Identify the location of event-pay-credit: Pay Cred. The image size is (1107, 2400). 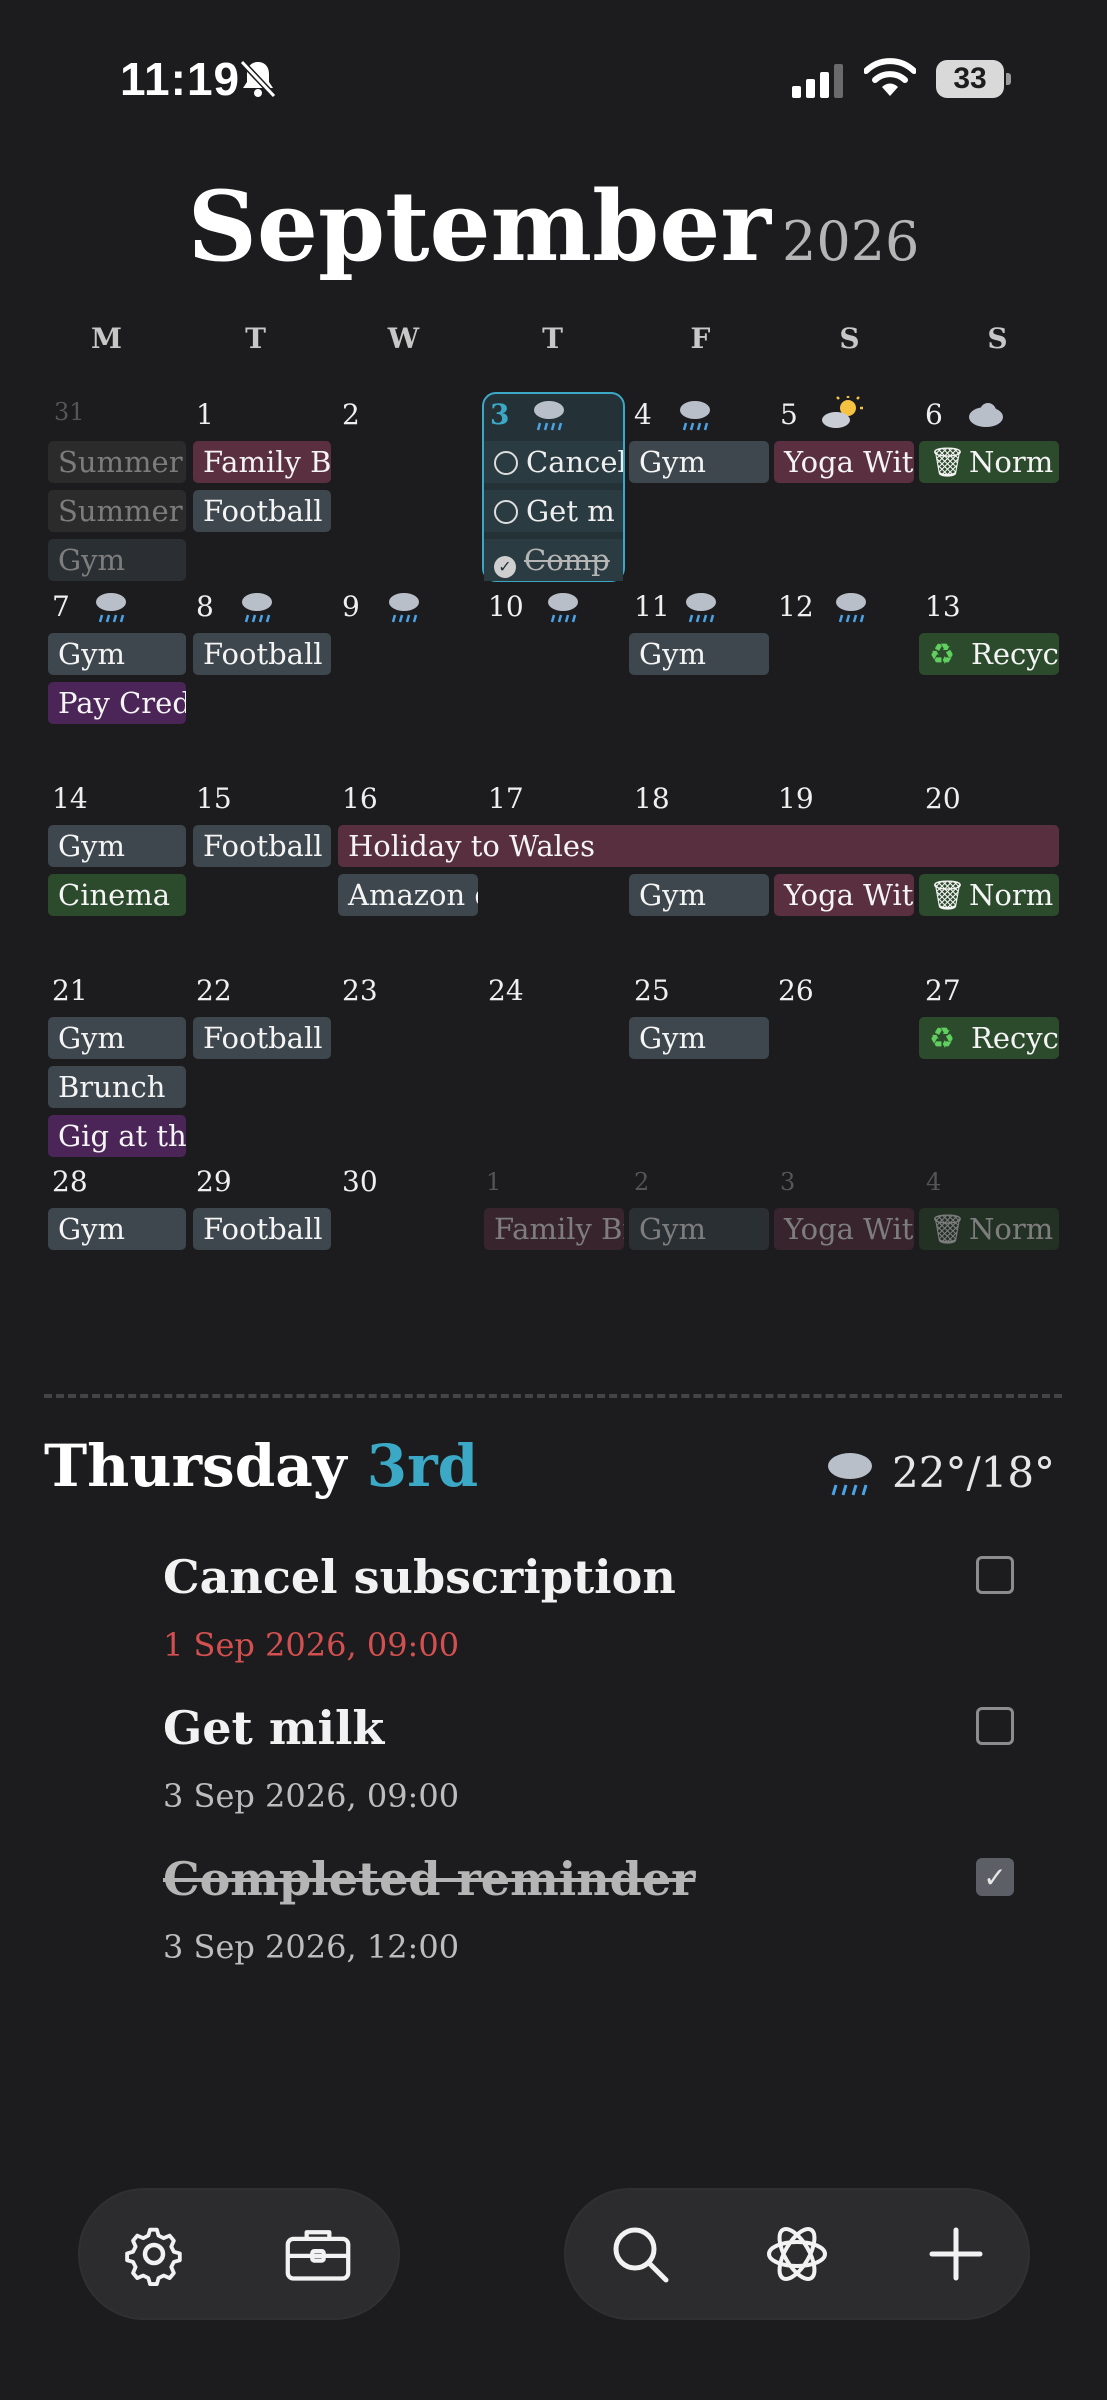
(117, 703).